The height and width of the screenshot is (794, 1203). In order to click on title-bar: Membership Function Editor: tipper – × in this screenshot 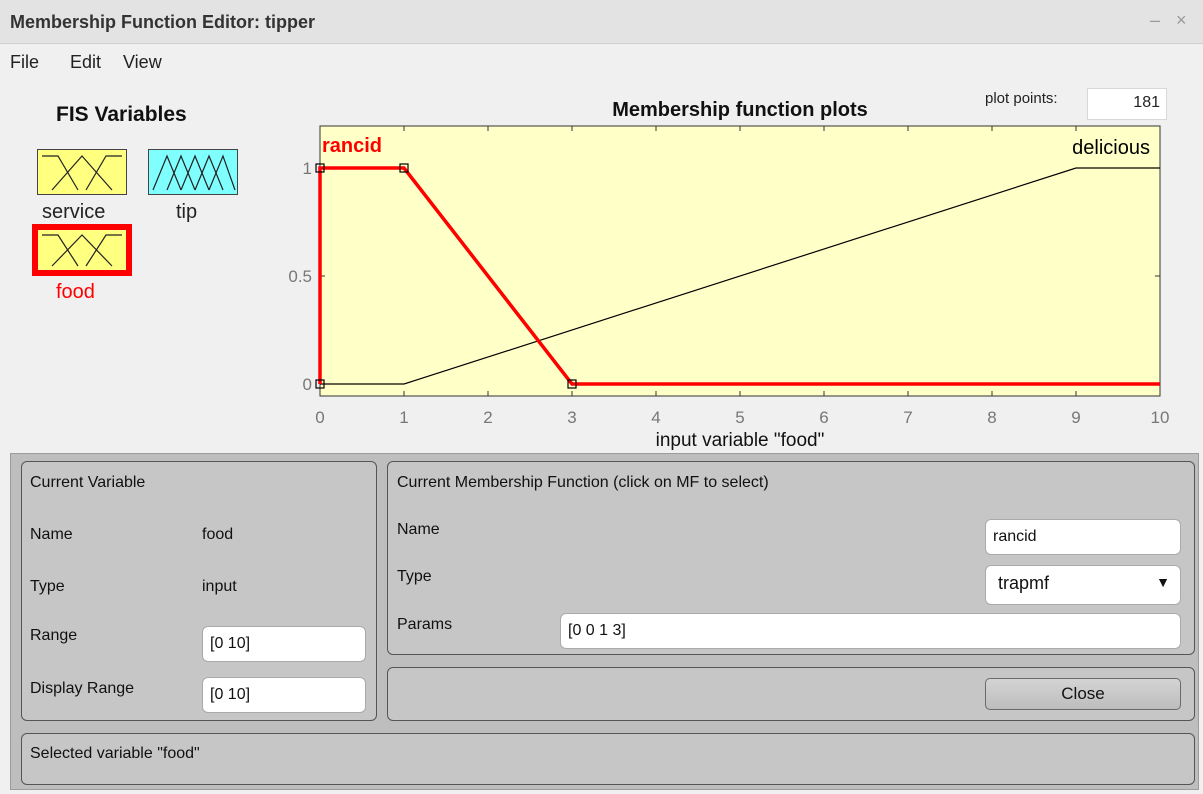, I will do `click(601, 22)`.